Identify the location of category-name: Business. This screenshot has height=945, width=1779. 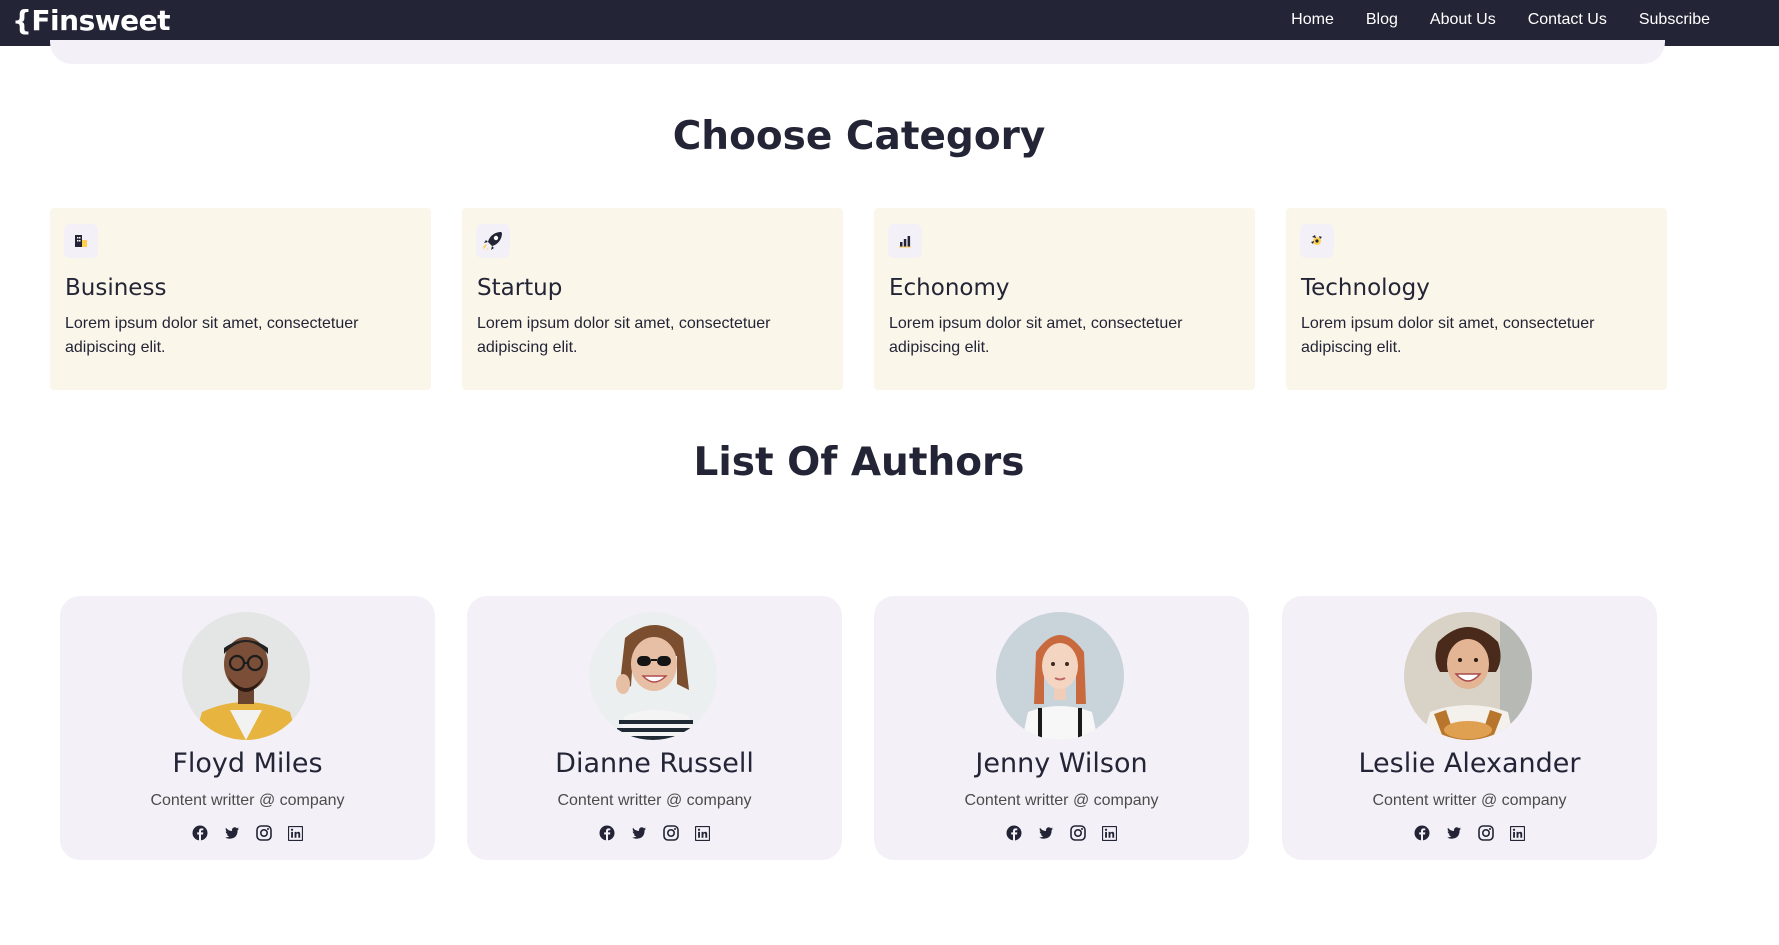
(116, 288).